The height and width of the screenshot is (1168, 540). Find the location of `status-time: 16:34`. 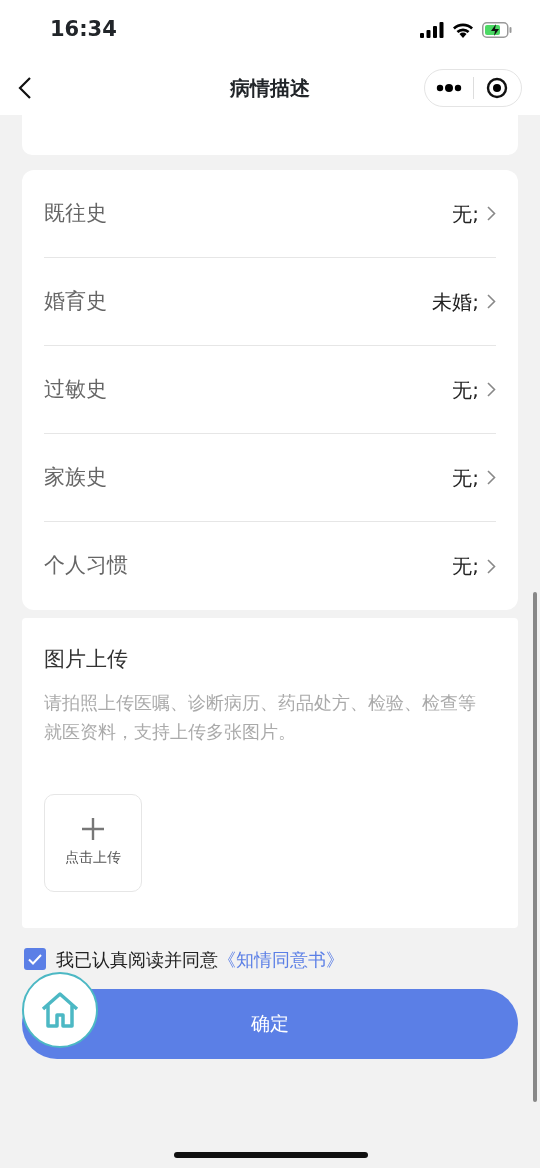

status-time: 16:34 is located at coordinates (83, 30).